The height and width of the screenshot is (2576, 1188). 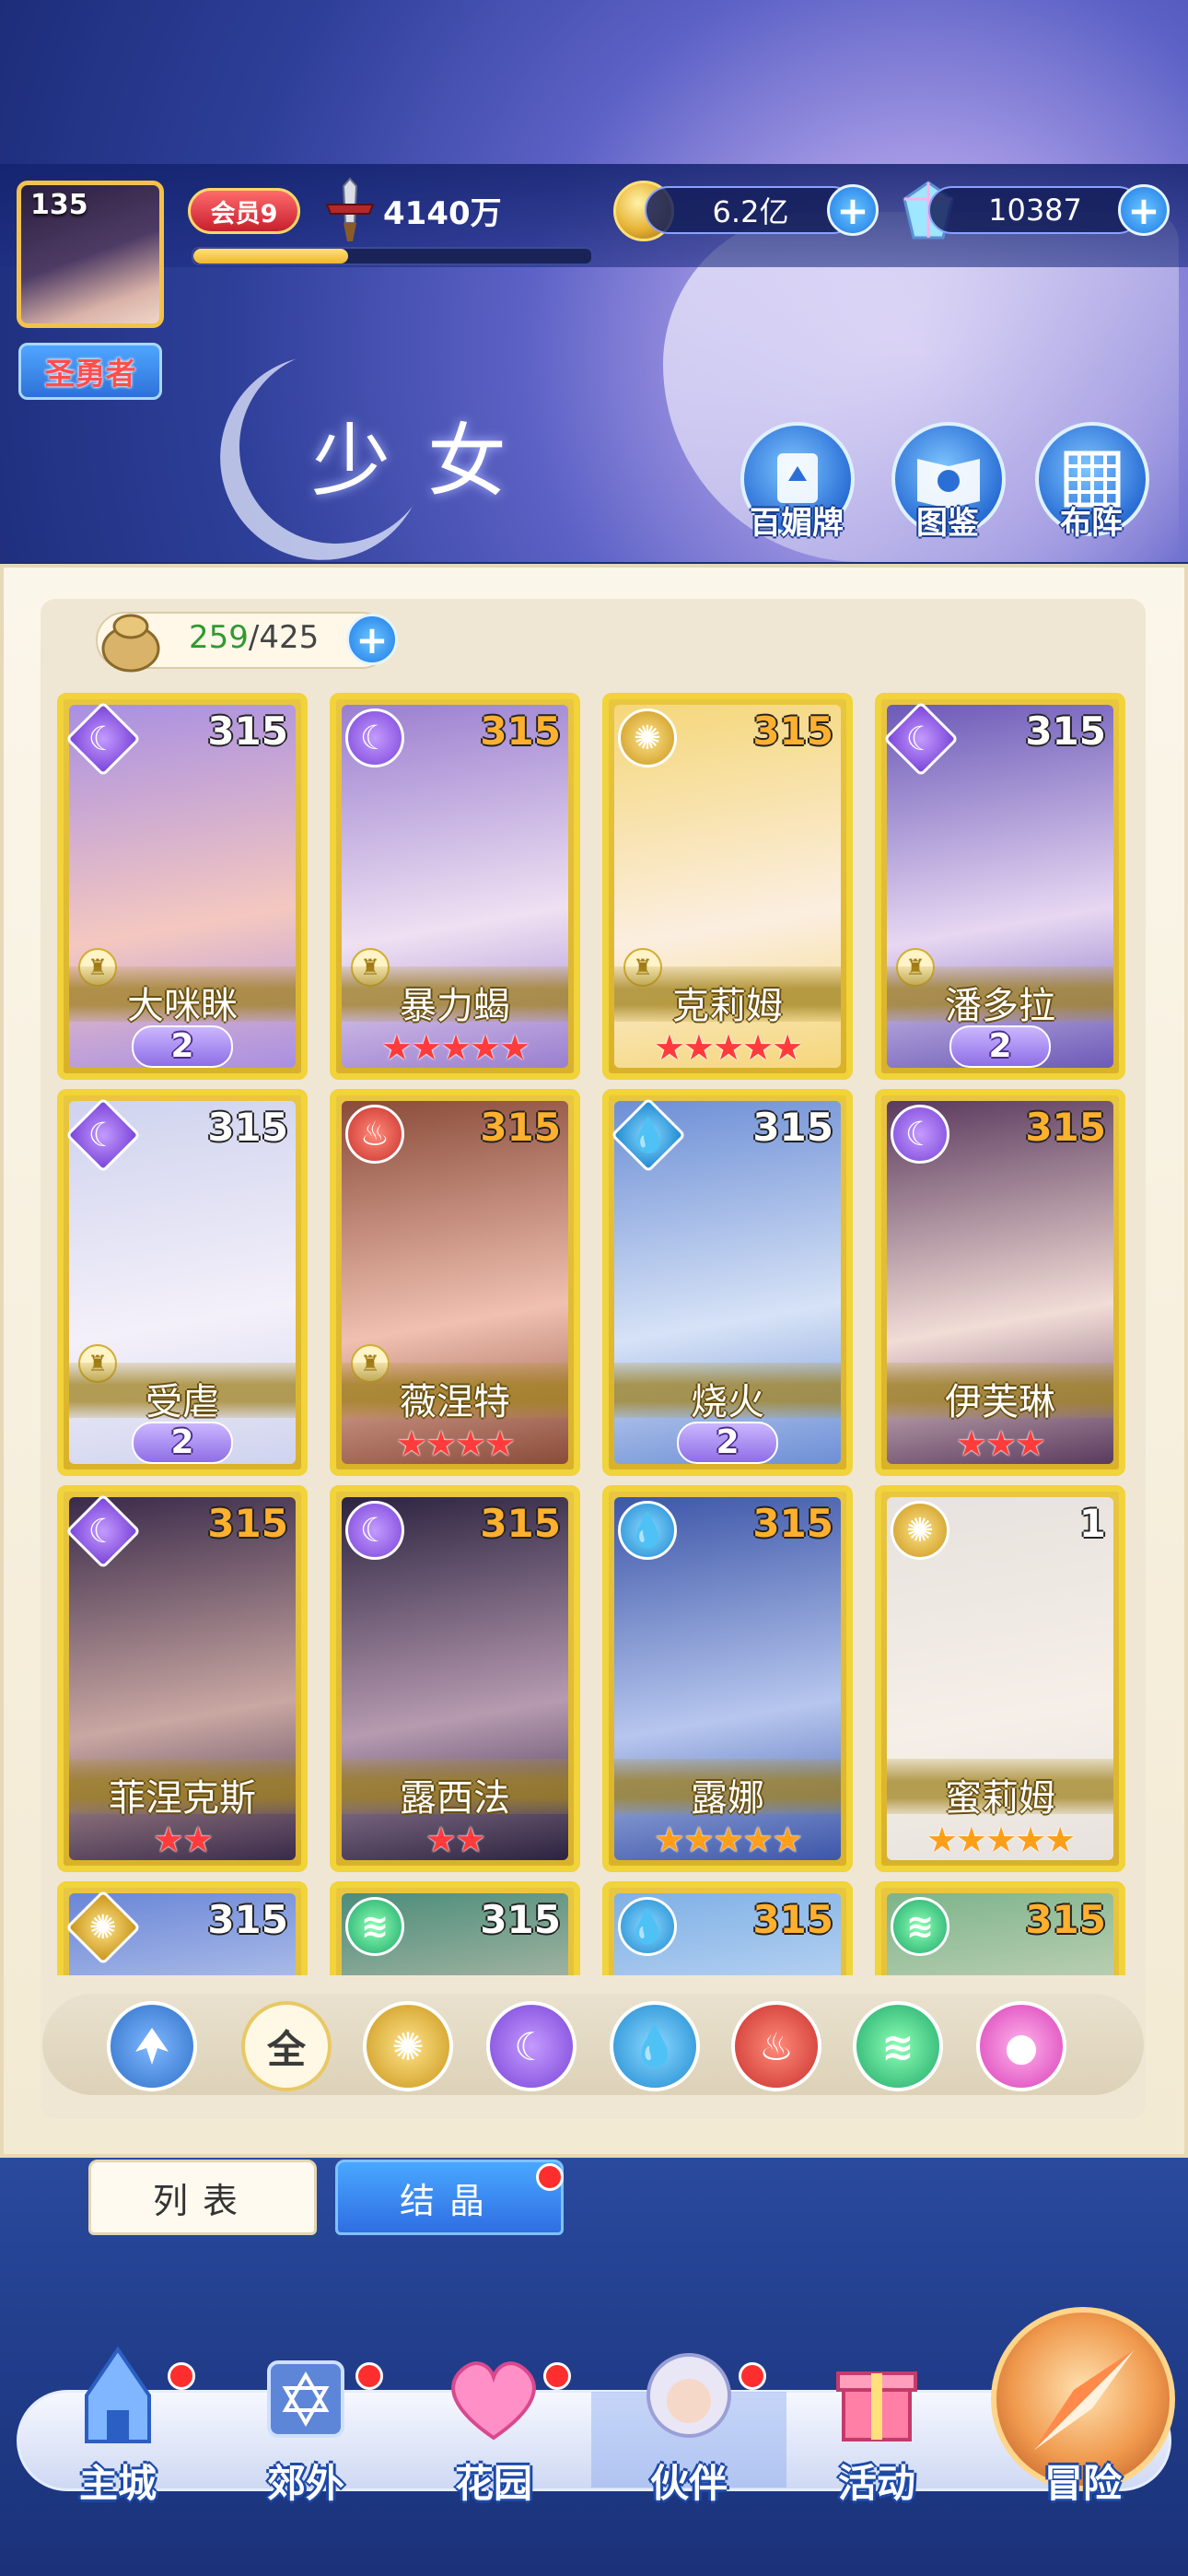 What do you see at coordinates (853, 210) in the screenshot?
I see `add-gold-button: +` at bounding box center [853, 210].